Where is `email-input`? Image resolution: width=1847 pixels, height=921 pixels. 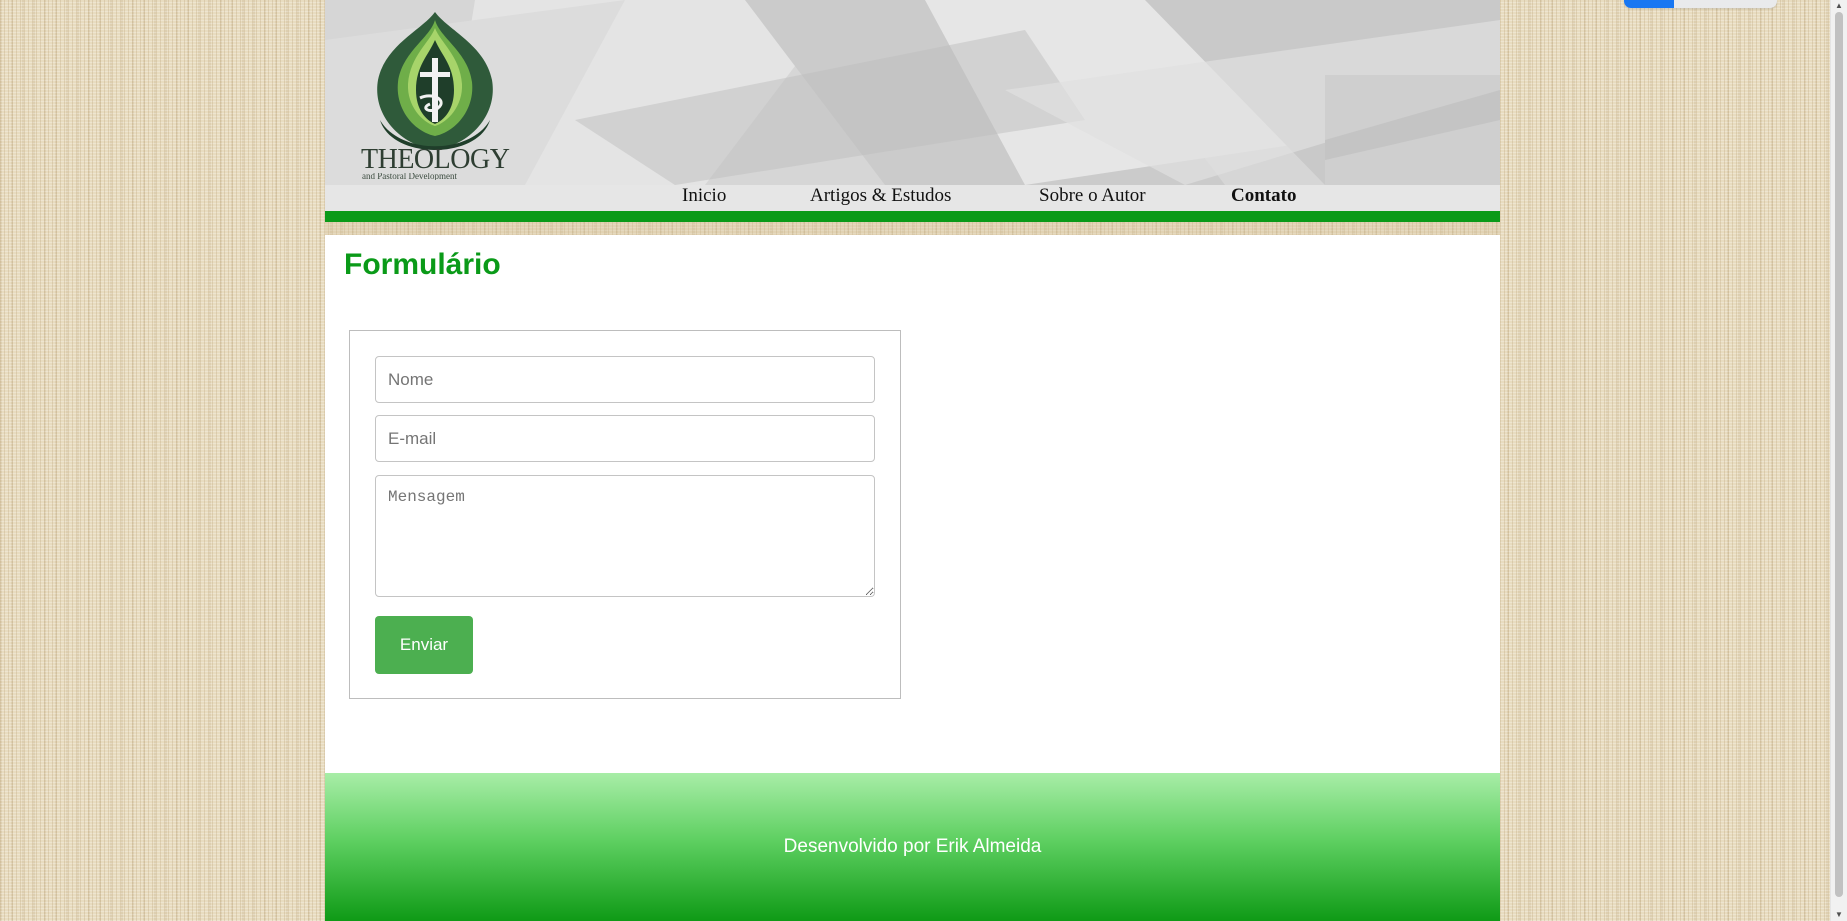
email-input is located at coordinates (625, 438).